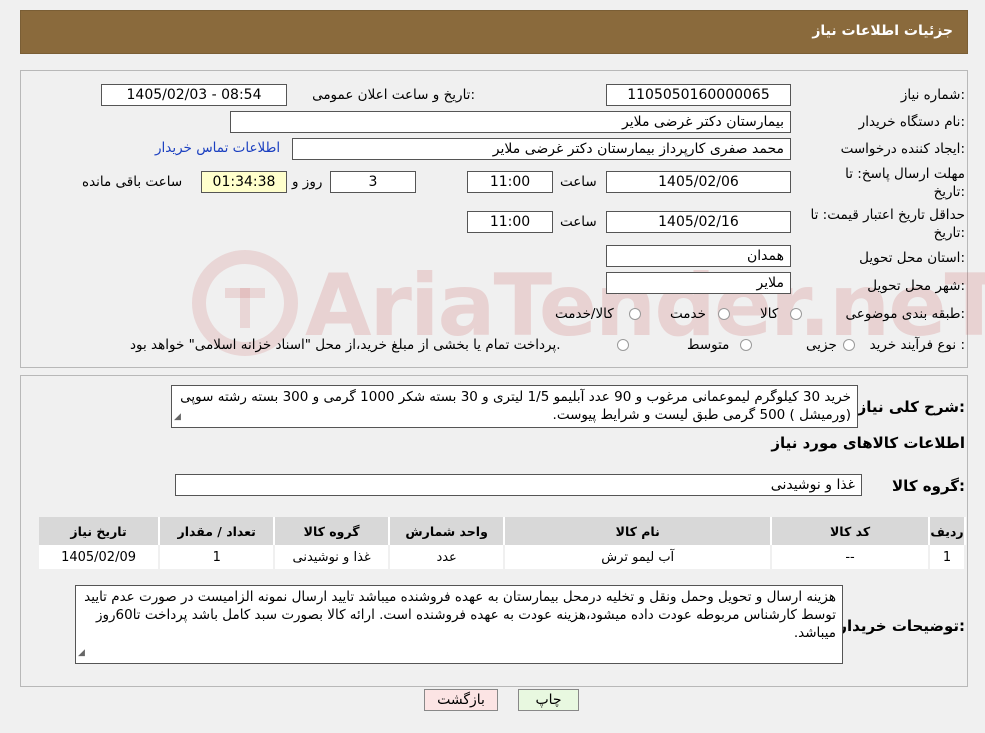 The height and width of the screenshot is (733, 985). I want to click on cell-name: آب لیمو ترش, so click(638, 557).